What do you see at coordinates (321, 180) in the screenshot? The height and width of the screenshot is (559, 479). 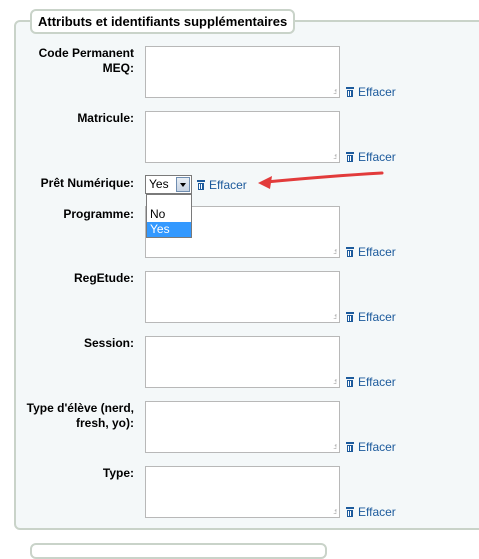 I see `annotation-arrow-icon` at bounding box center [321, 180].